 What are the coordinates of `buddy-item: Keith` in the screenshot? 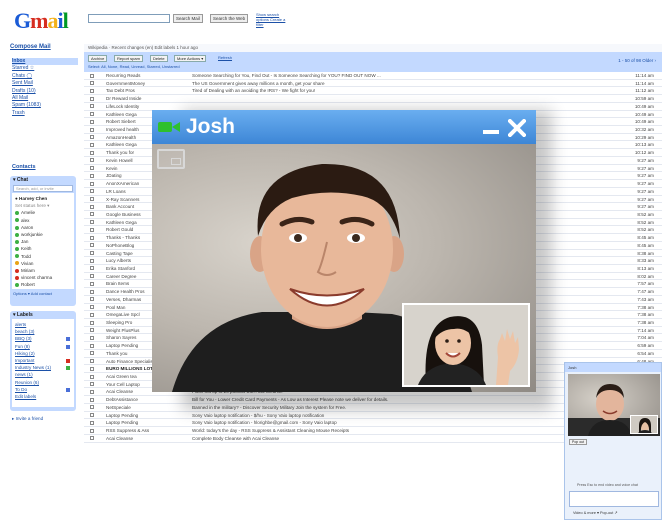 It's located at (43, 248).